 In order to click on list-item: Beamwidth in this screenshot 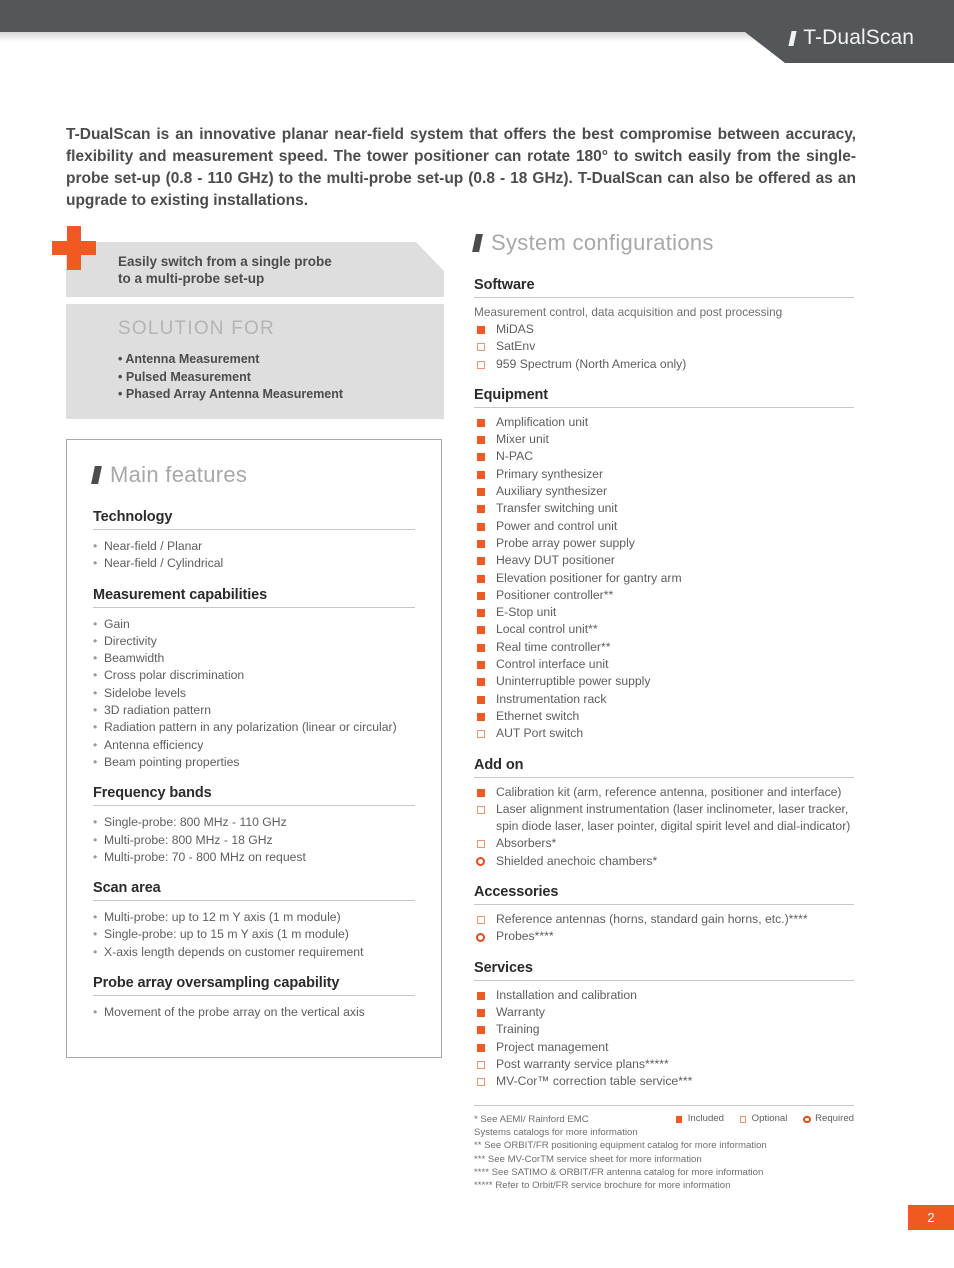, I will do `click(254, 659)`.